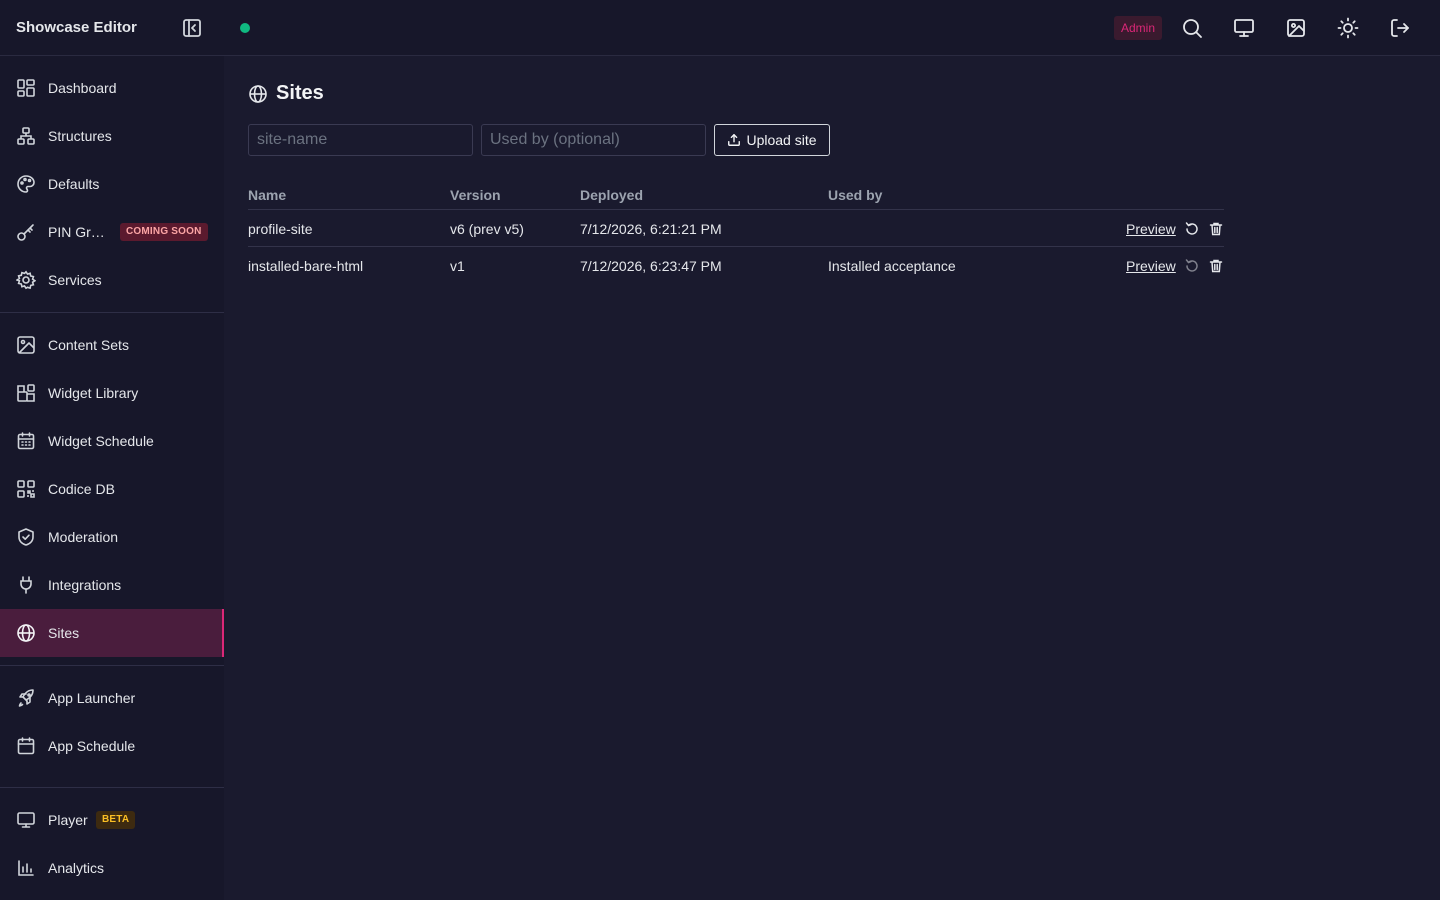  Describe the element at coordinates (1400, 28) in the screenshot. I see `logout-icon` at that location.